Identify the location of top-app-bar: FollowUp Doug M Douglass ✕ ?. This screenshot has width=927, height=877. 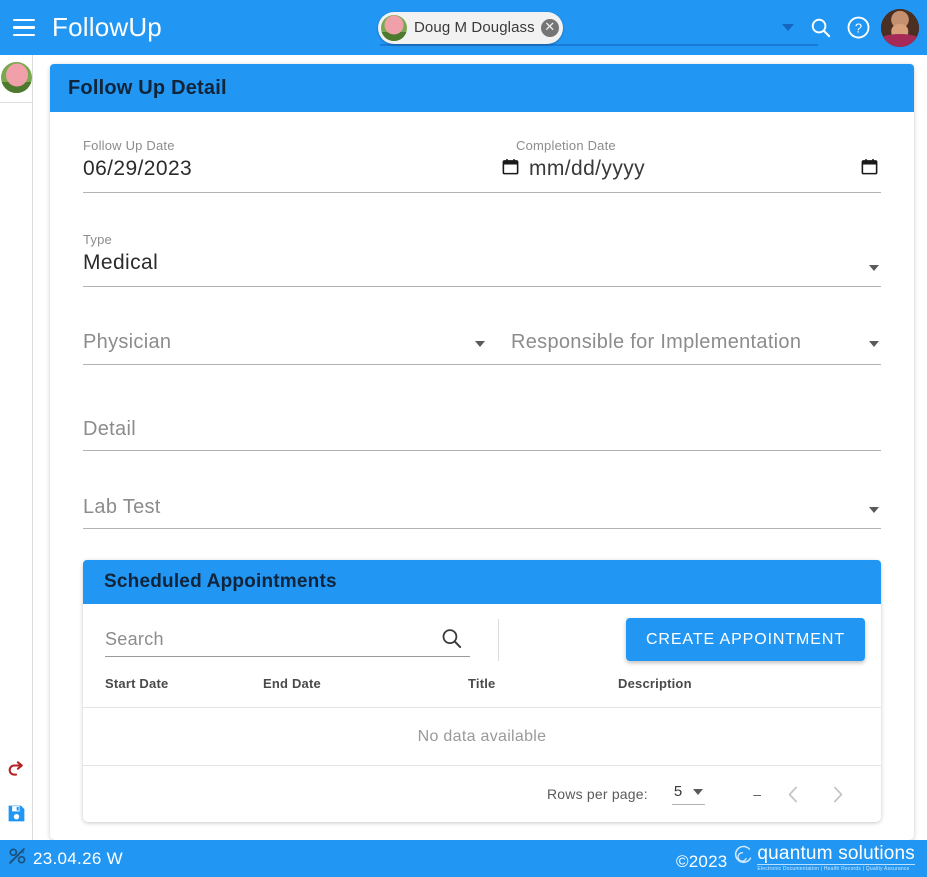
(463, 27).